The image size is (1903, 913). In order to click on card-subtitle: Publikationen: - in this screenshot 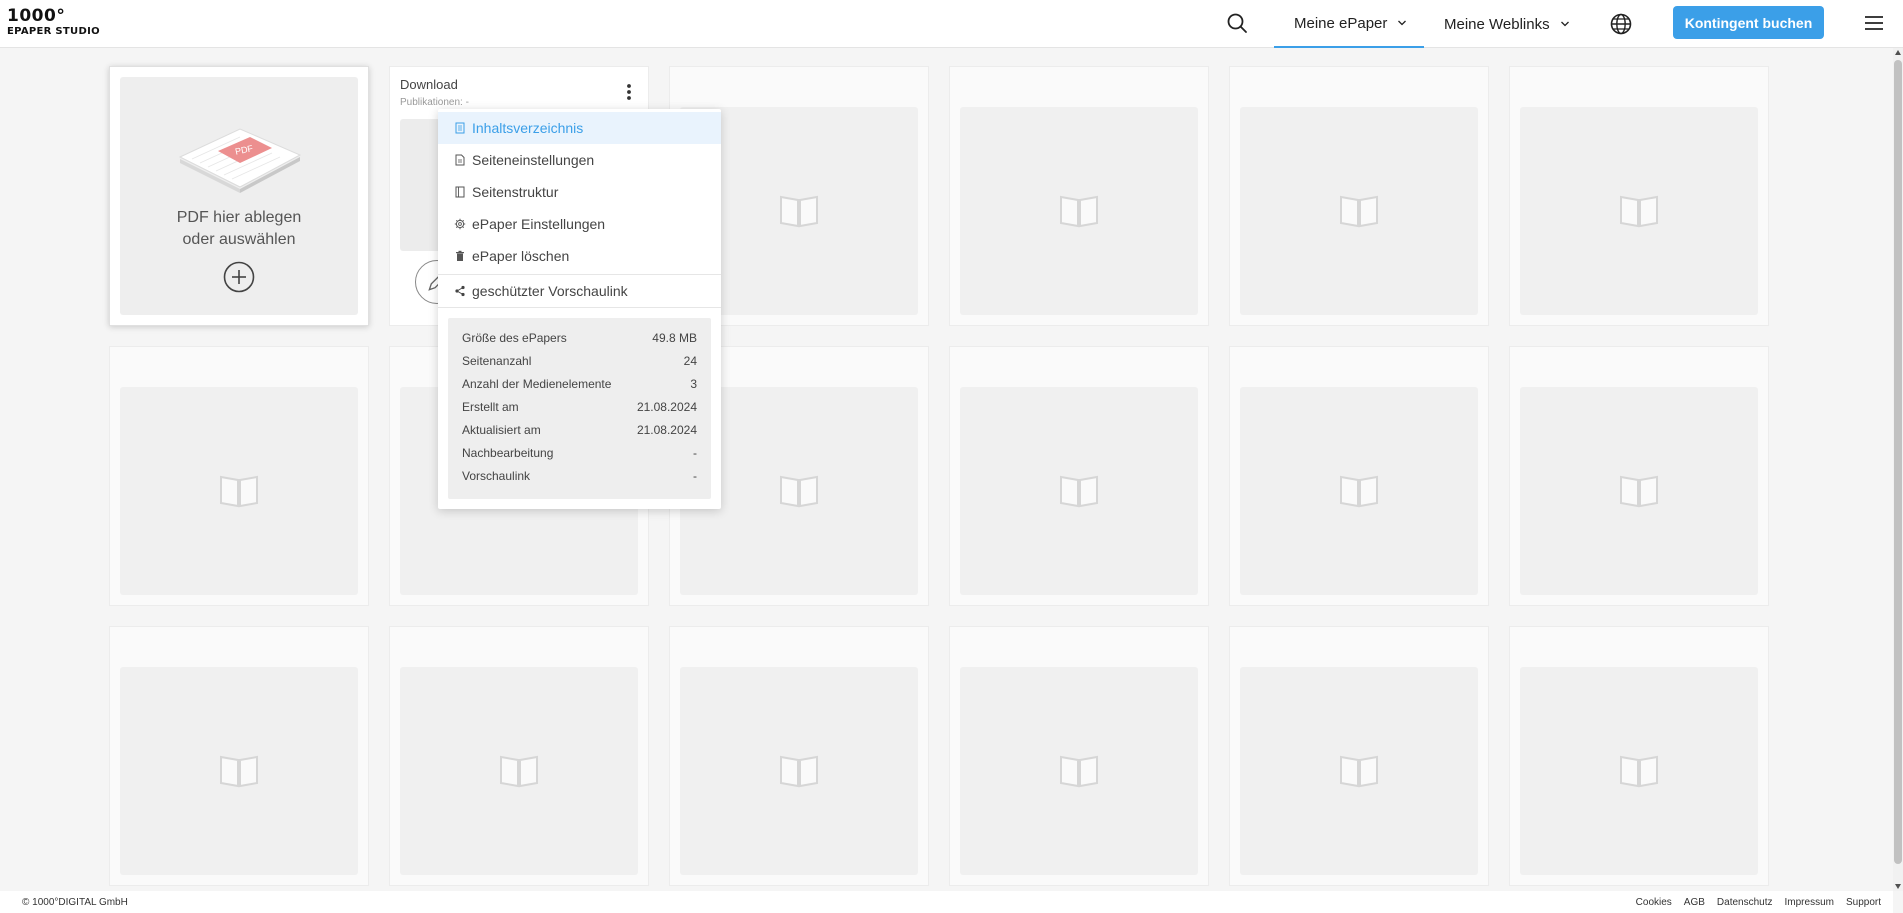, I will do `click(434, 102)`.